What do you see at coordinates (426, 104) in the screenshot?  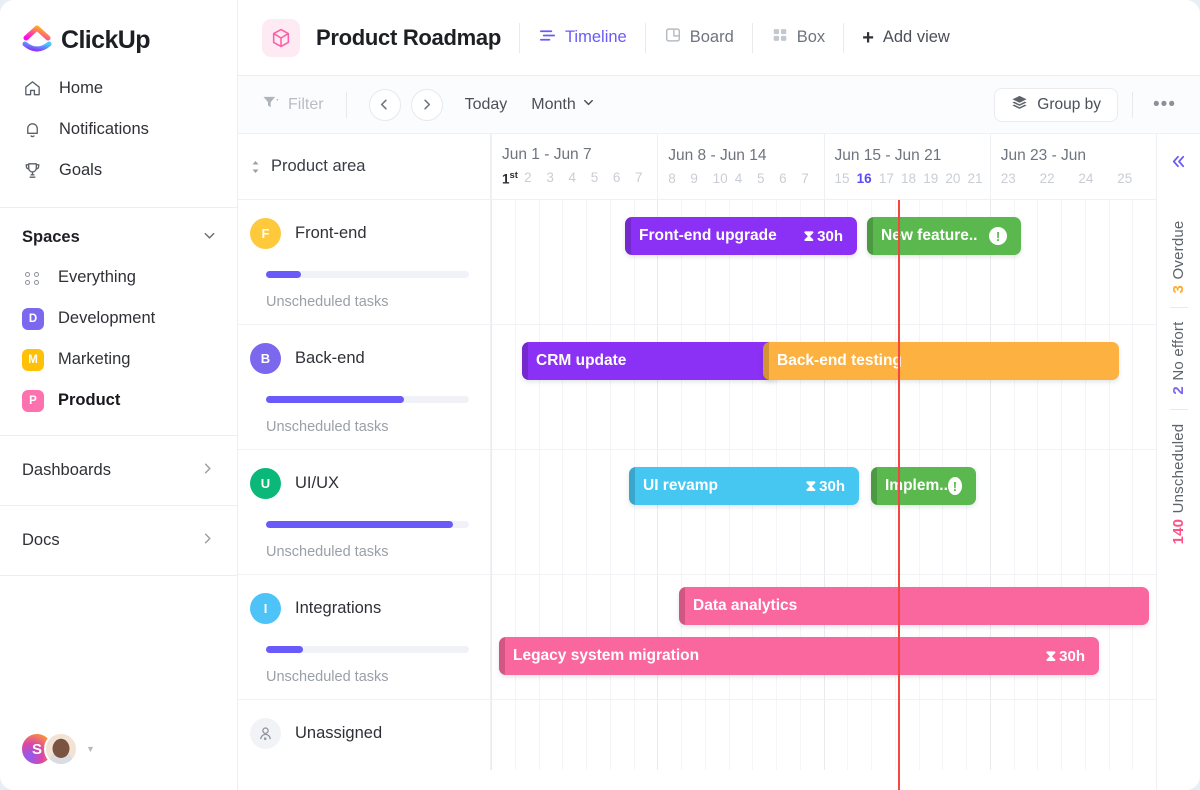 I see `next-period-button` at bounding box center [426, 104].